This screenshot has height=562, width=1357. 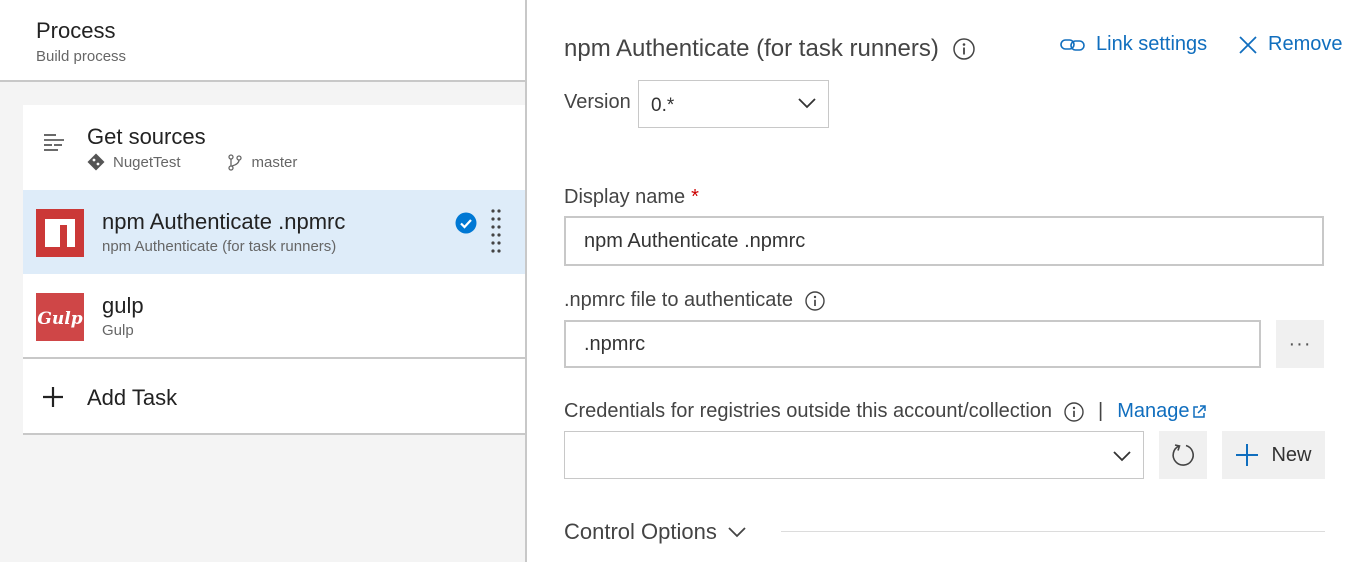 What do you see at coordinates (751, 48) in the screenshot?
I see `detail-title-text: npm Authenticate (for task runners)` at bounding box center [751, 48].